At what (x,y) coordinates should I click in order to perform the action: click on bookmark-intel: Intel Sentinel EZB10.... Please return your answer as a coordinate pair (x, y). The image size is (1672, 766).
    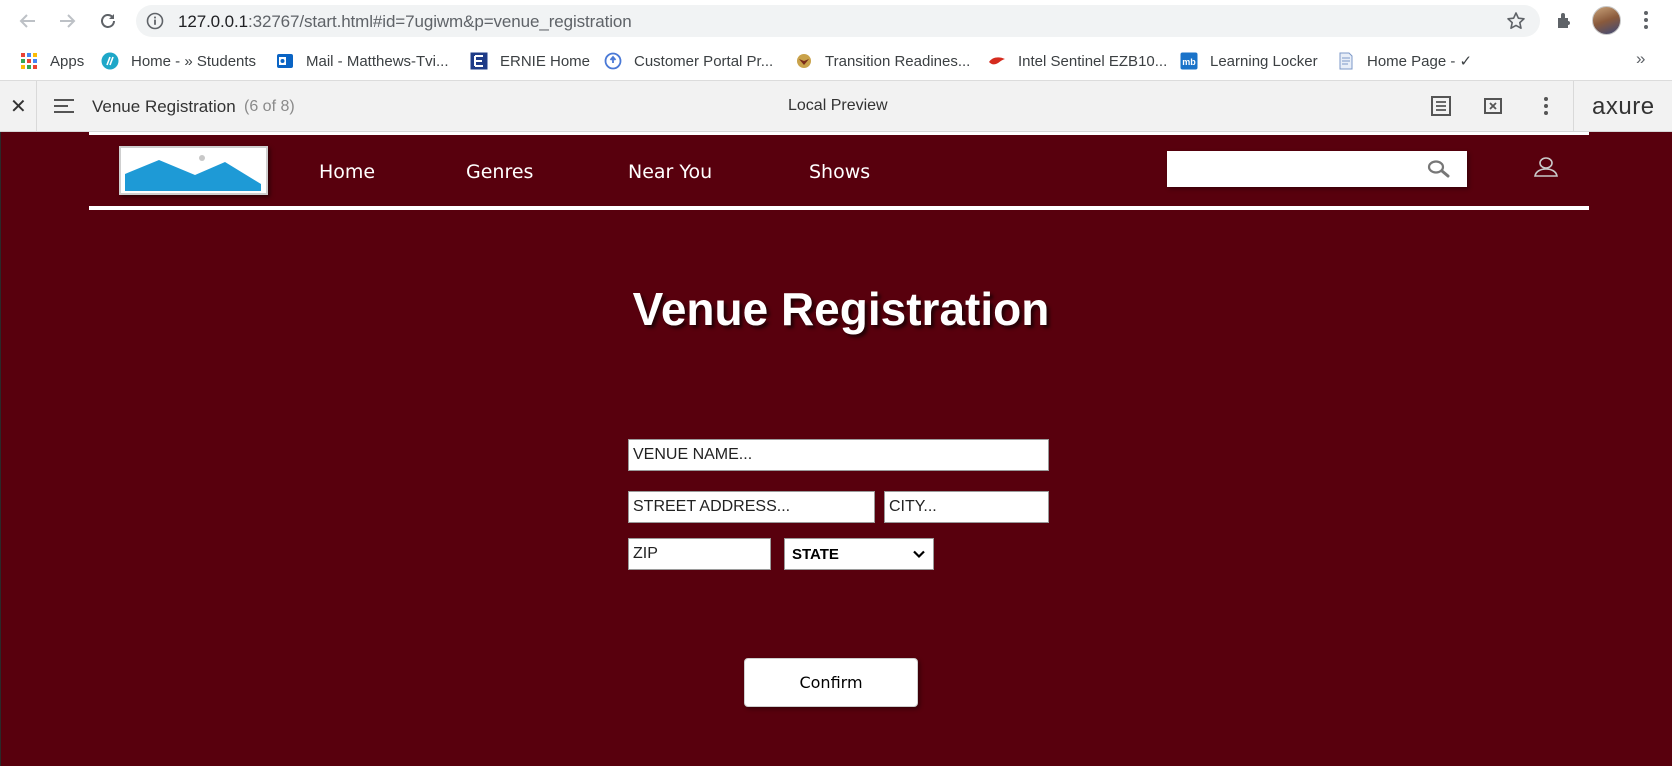
    Looking at the image, I should click on (1077, 61).